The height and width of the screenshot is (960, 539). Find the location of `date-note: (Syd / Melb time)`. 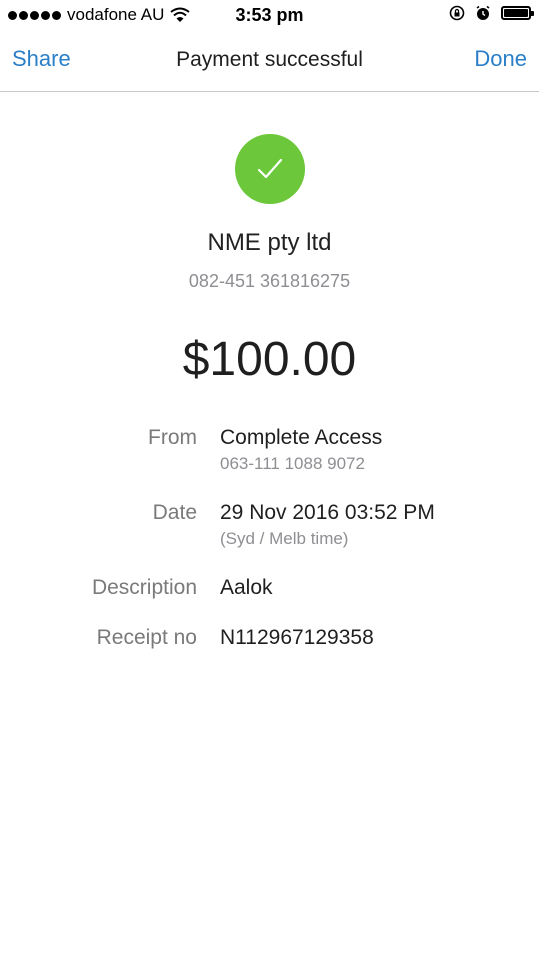

date-note: (Syd / Melb time) is located at coordinates (284, 538).